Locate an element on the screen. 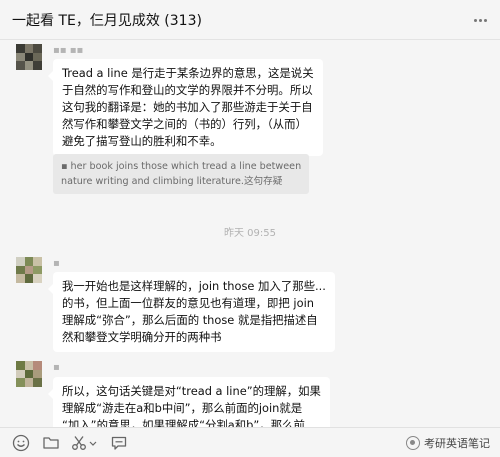 This screenshot has height=457, width=500. watermark: 考研英语笔记 is located at coordinates (448, 443).